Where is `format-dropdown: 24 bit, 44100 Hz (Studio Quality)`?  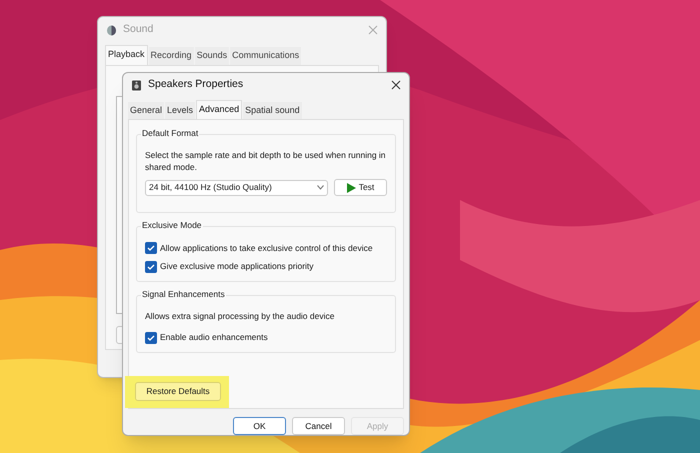
format-dropdown: 24 bit, 44100 Hz (Studio Quality) is located at coordinates (236, 188).